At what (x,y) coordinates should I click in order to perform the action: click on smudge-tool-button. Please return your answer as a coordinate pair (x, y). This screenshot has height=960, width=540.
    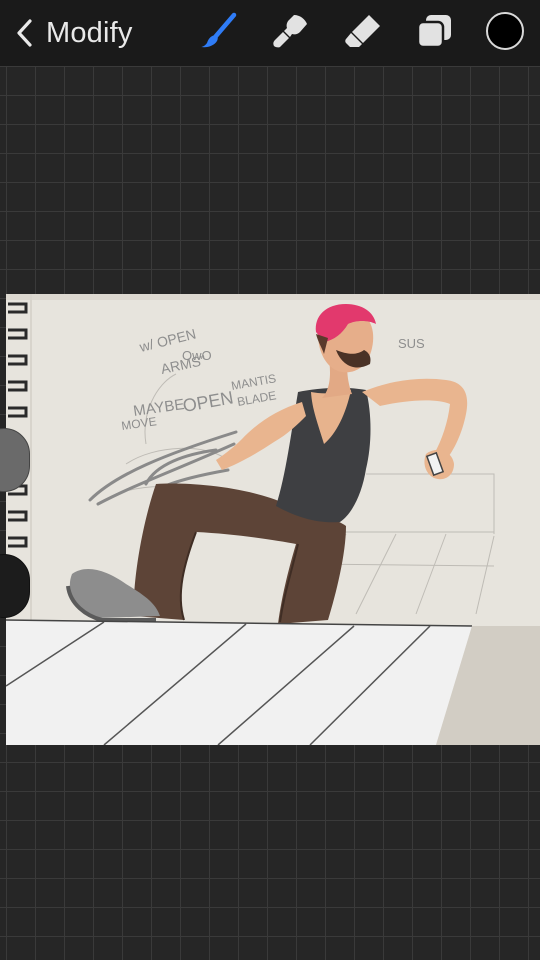
    Looking at the image, I should click on (291, 33).